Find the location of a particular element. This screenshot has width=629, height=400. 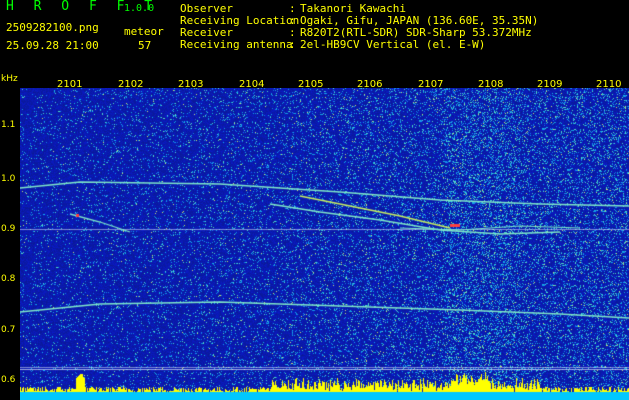

y-tick-label: 1.0 is located at coordinates (8, 179).